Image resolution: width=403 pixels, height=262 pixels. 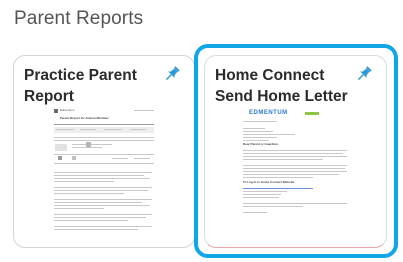 I want to click on thumbnail-brand: Edmentum, so click(x=67, y=110).